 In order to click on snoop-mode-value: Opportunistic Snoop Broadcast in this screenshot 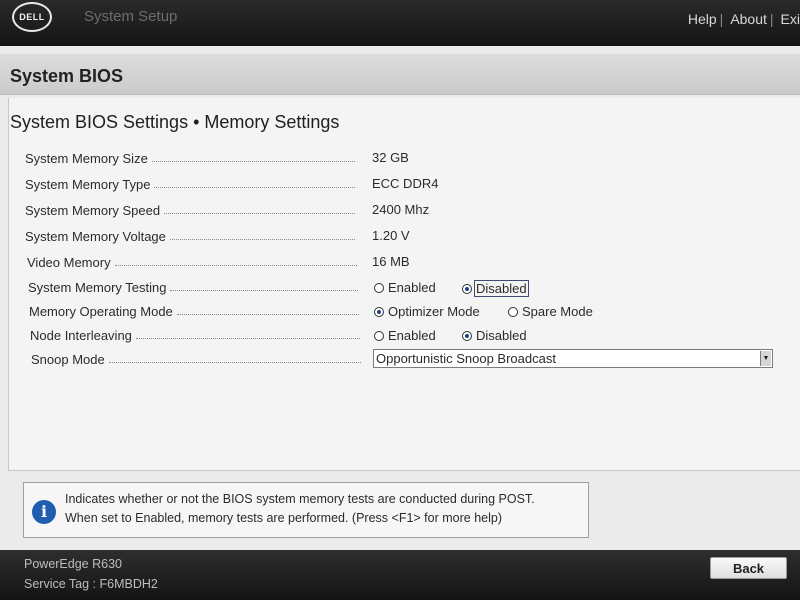, I will do `click(466, 358)`.